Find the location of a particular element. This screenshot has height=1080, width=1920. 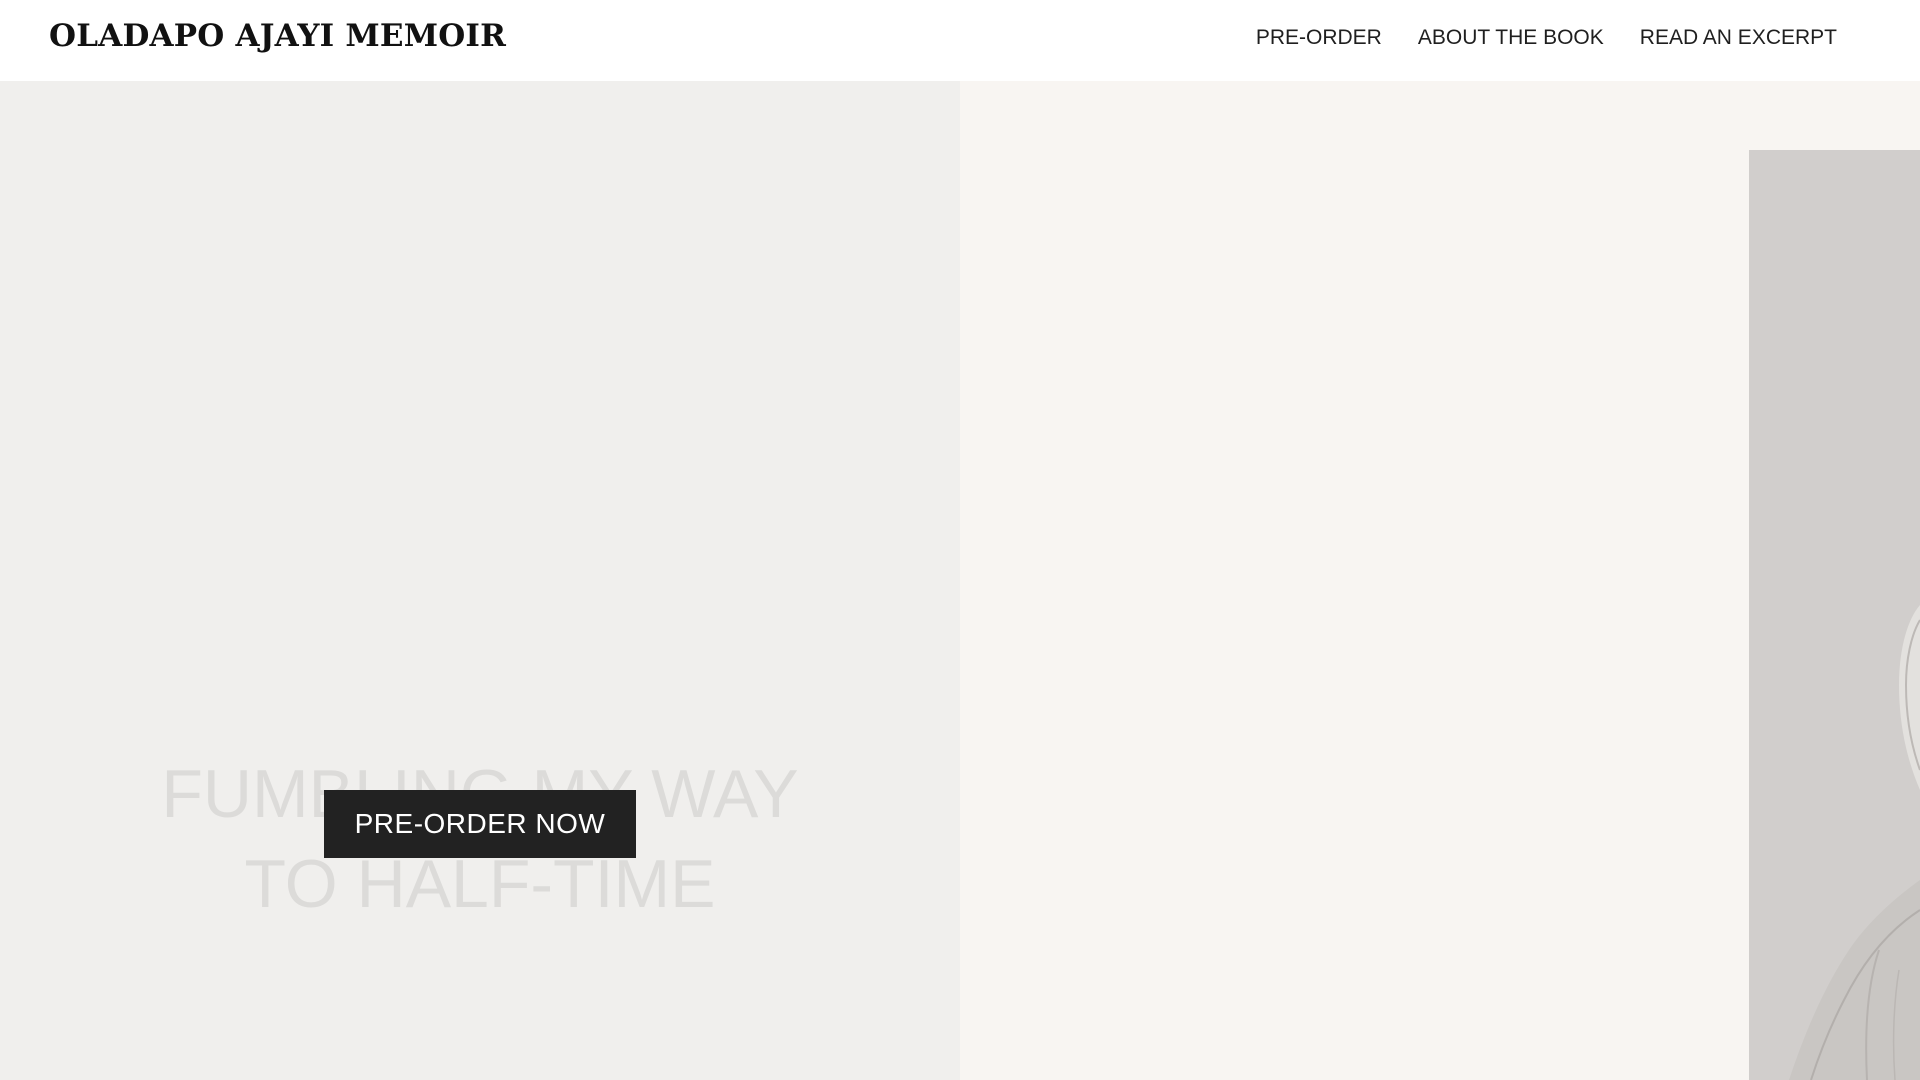

nav-link-about-the-book: ABOUT THE BOOK is located at coordinates (1511, 38).